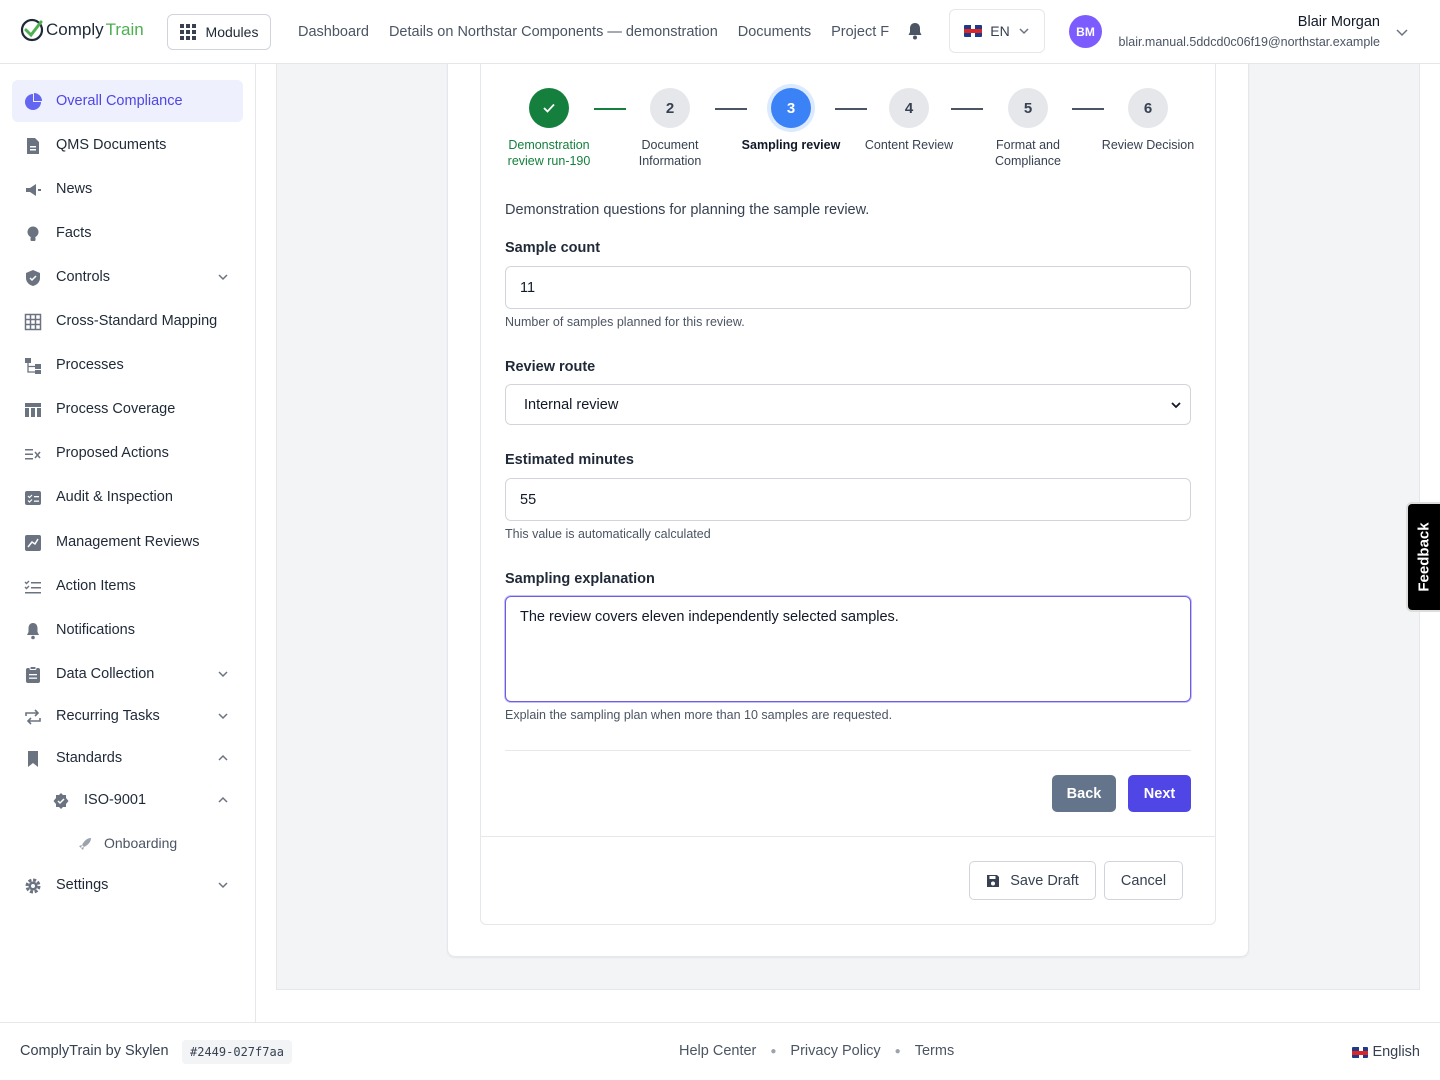 The width and height of the screenshot is (1440, 1080). Describe the element at coordinates (670, 108) in the screenshot. I see `step-2-circle: 2` at that location.